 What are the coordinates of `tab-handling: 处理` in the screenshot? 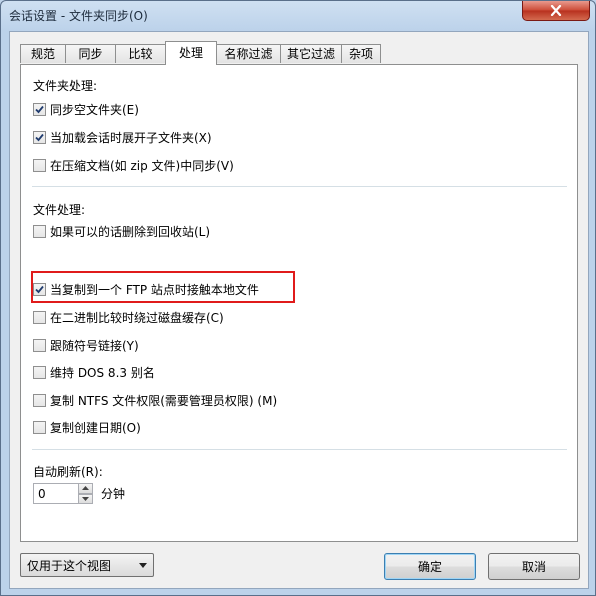 It's located at (191, 53).